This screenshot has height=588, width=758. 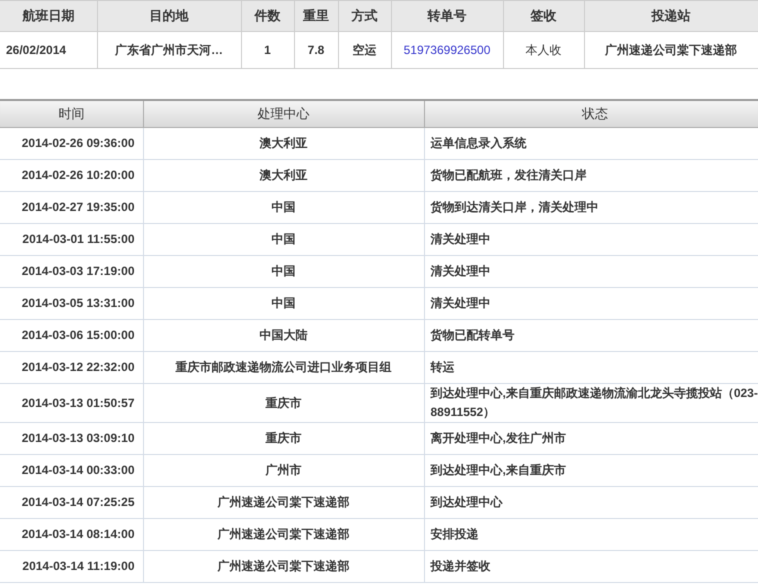 What do you see at coordinates (447, 50) in the screenshot?
I see `tracking-number-link: 5197369926500` at bounding box center [447, 50].